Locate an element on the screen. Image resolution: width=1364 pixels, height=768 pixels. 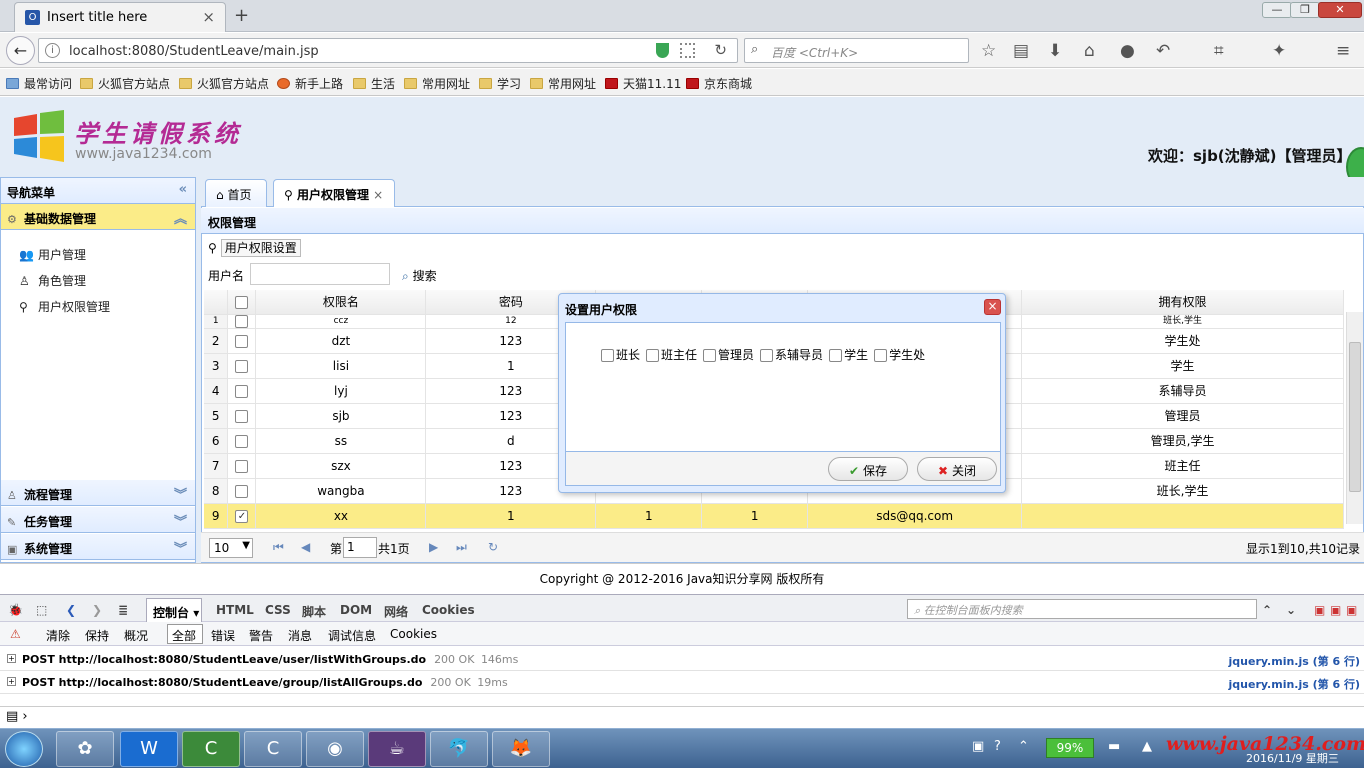
search-button: ⌕ 搜索 is located at coordinates (419, 275).